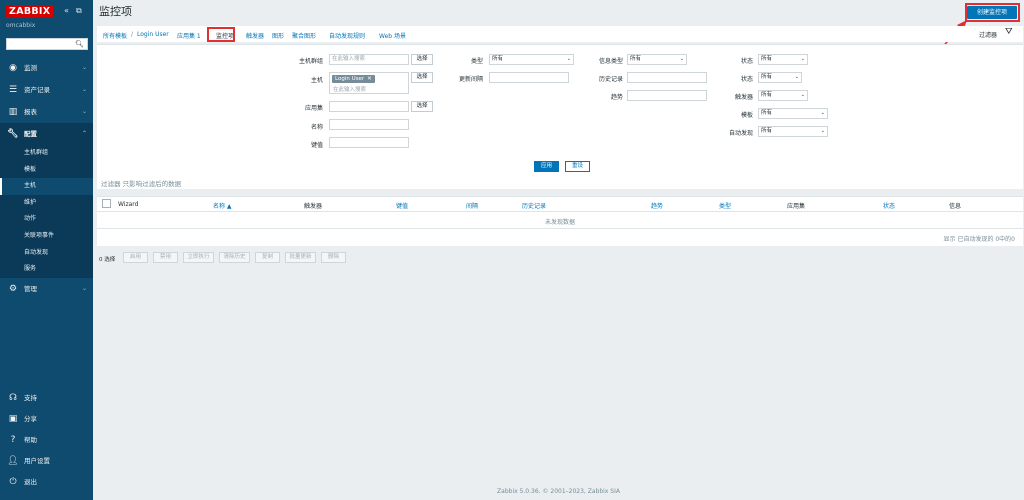 Image resolution: width=1024 pixels, height=500 pixels. What do you see at coordinates (534, 205) in the screenshot?
I see `column-history: 历史记录` at bounding box center [534, 205].